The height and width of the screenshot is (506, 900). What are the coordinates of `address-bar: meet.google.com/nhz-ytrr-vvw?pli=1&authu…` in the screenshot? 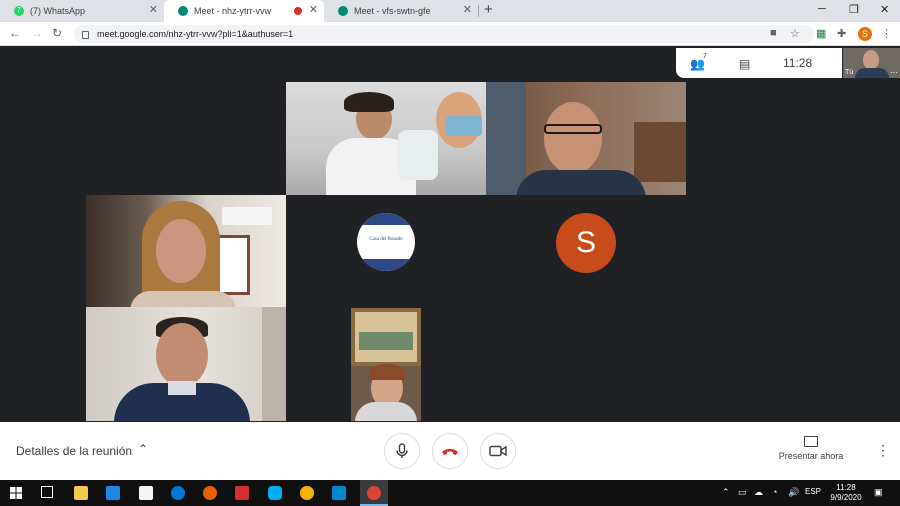 It's located at (444, 34).